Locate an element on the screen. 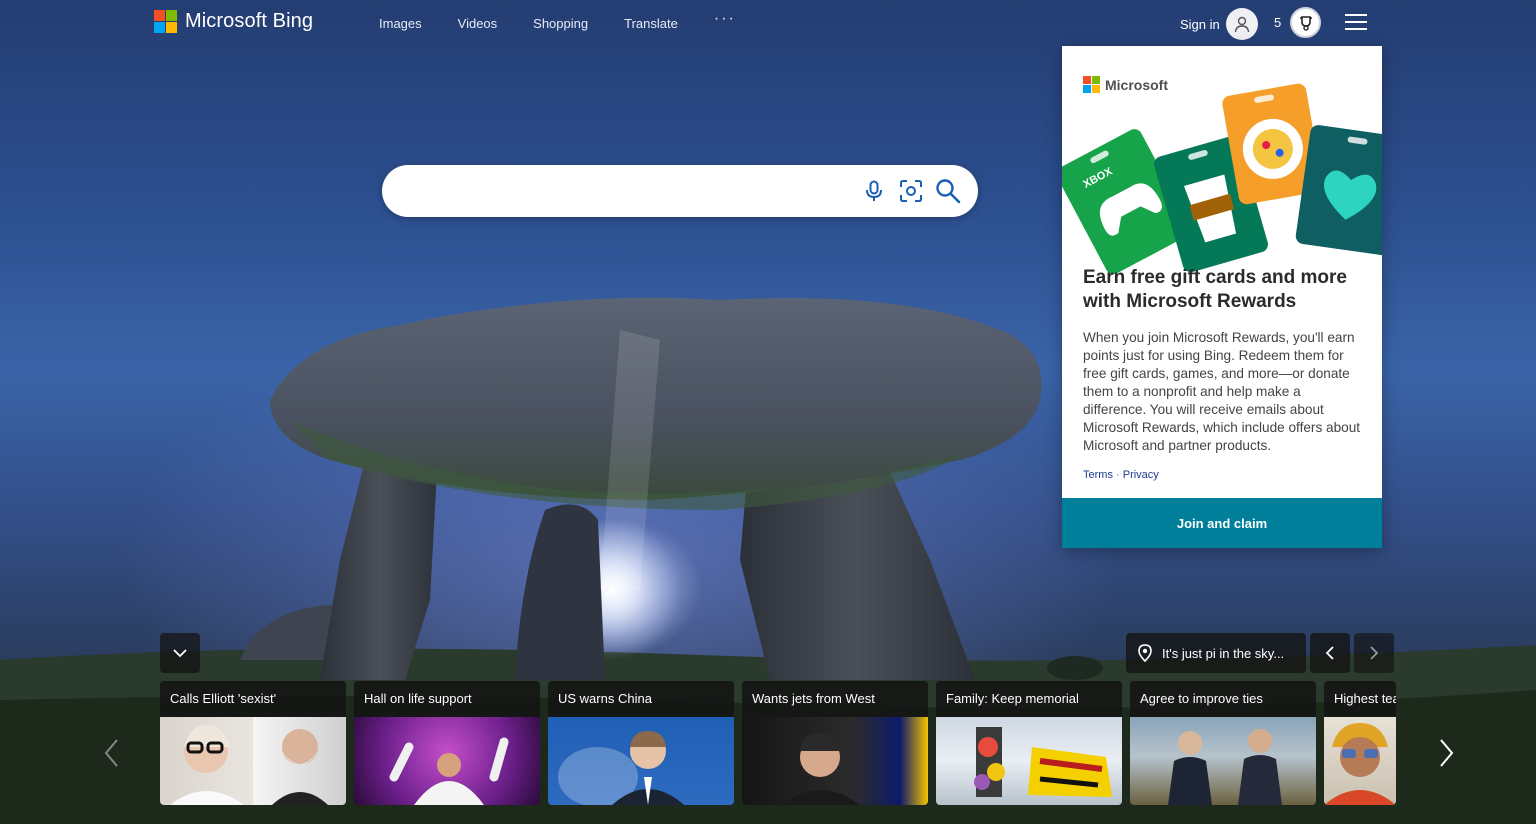  news-card-title: Hall on life support is located at coordinates (447, 699).